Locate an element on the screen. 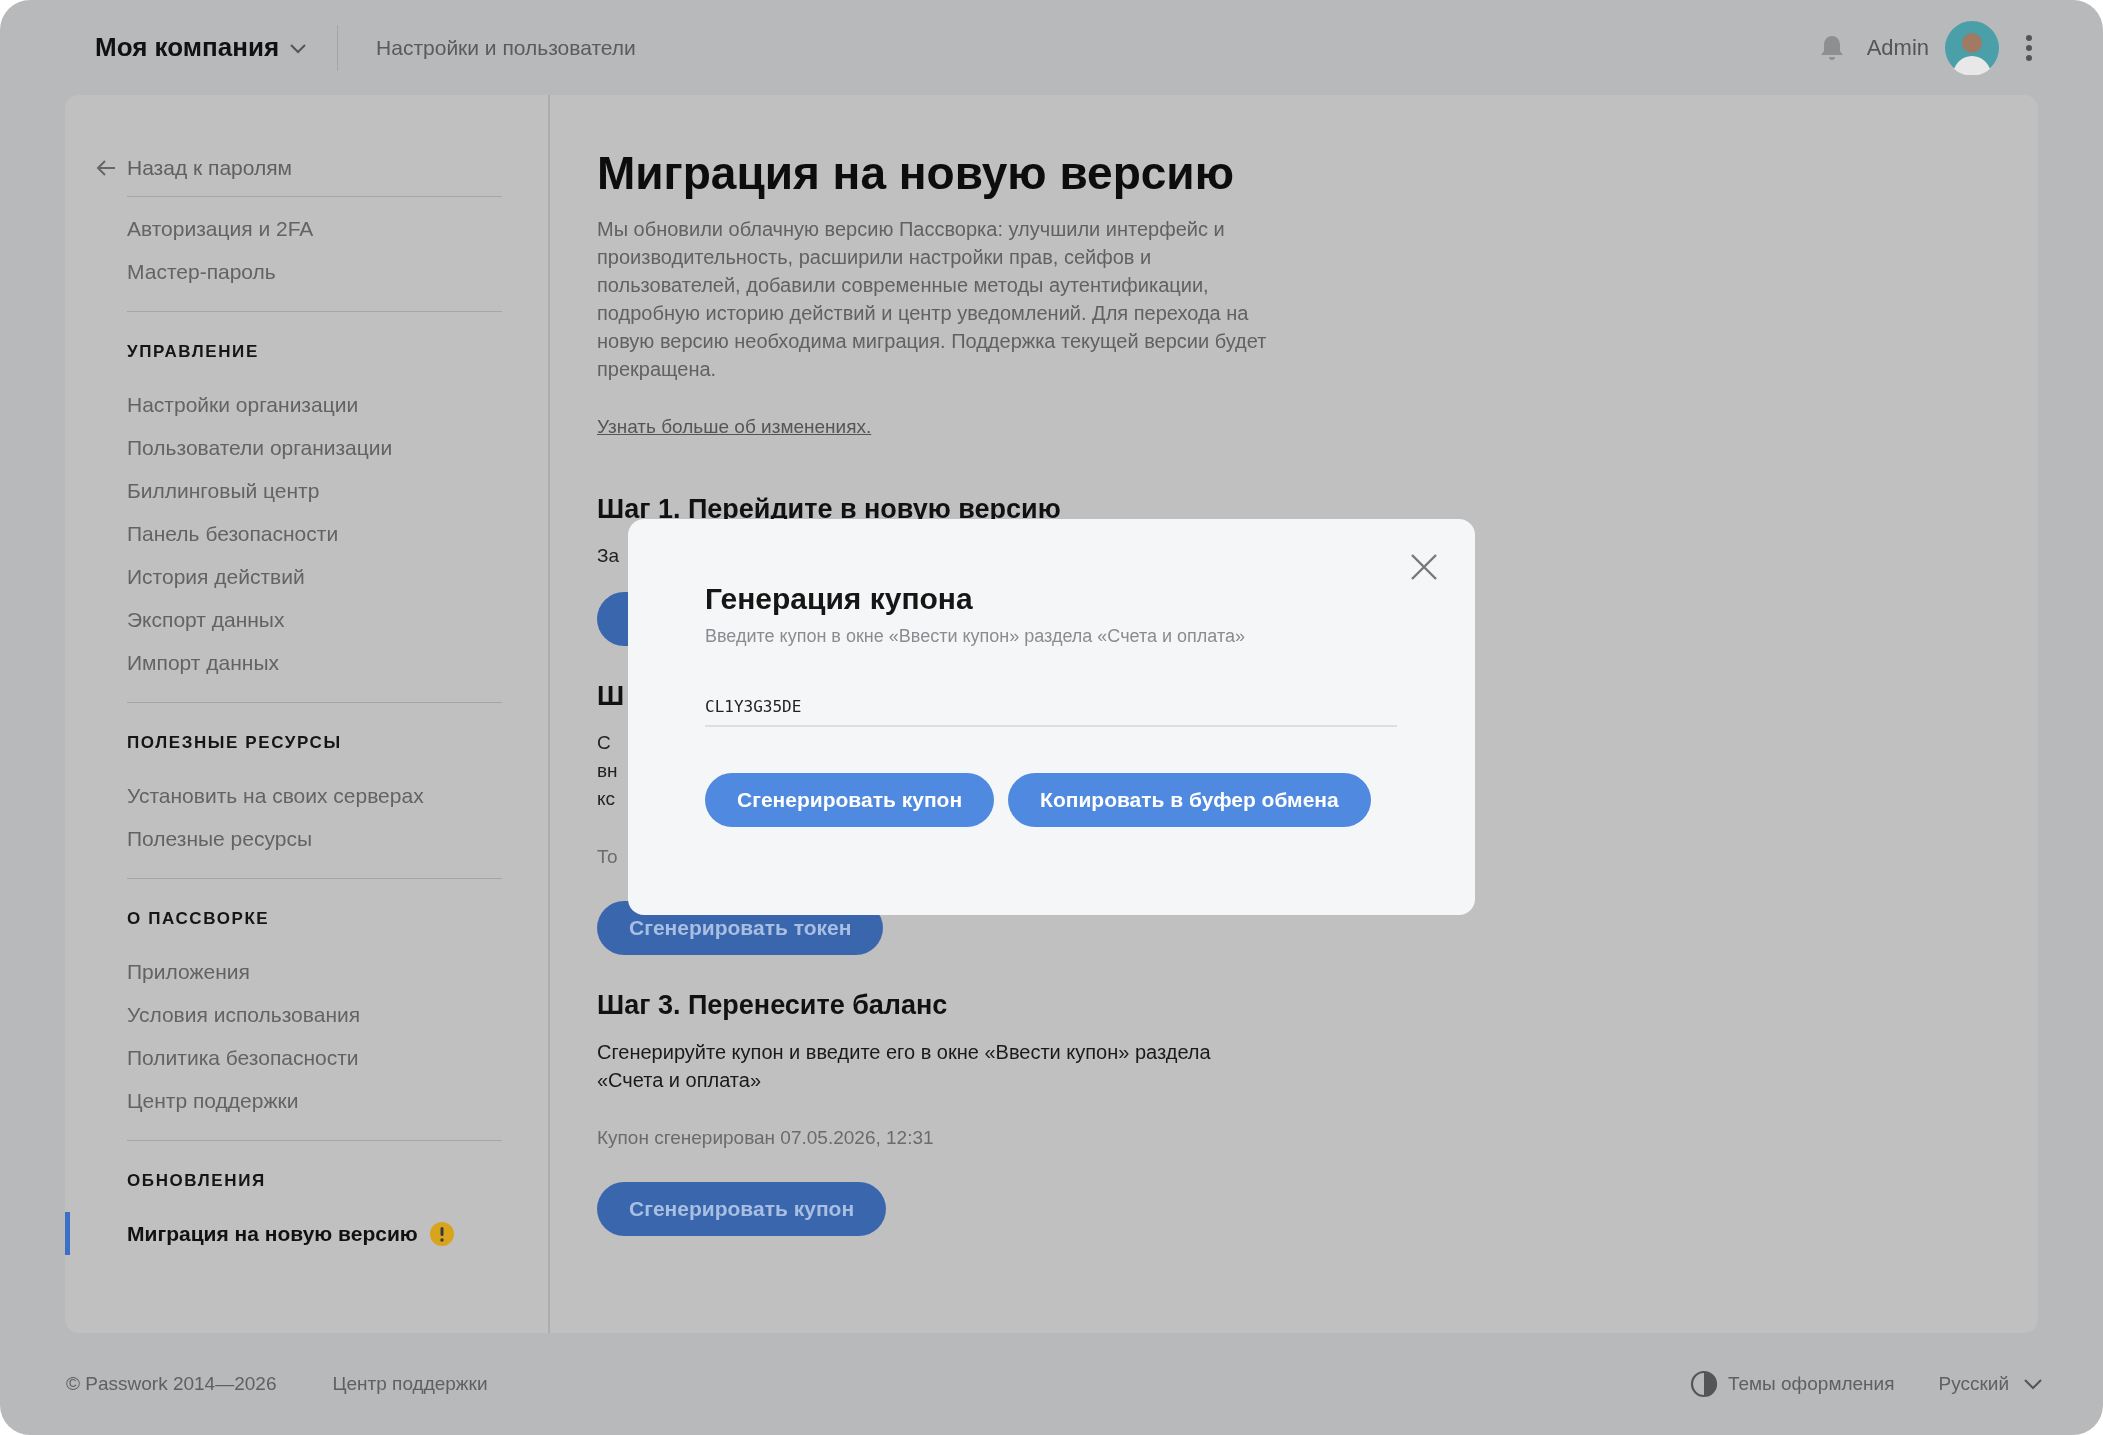 The width and height of the screenshot is (2103, 1435). back-link: Назад к паролям is located at coordinates (321, 168).